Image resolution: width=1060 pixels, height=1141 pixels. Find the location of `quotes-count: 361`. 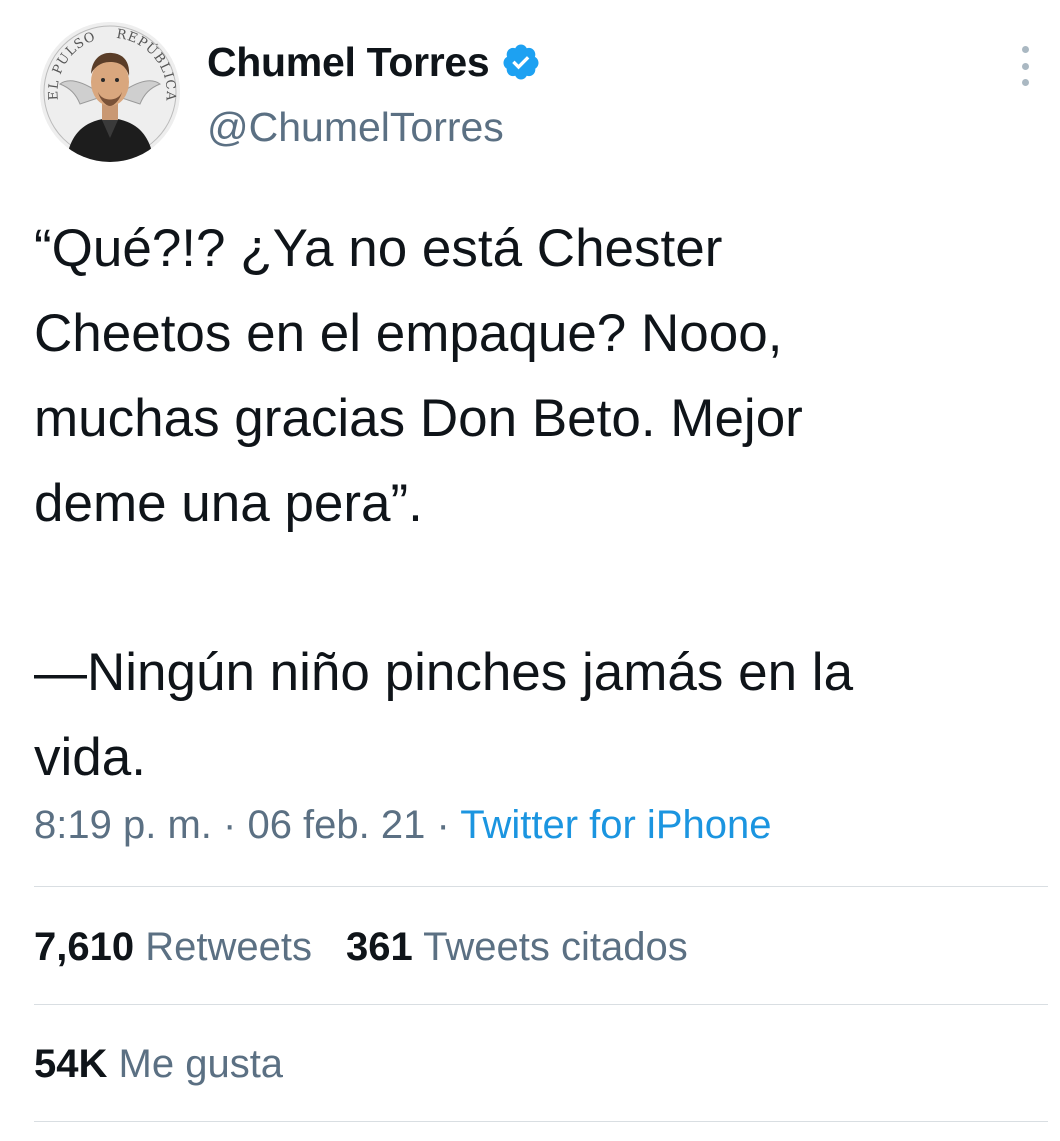

quotes-count: 361 is located at coordinates (379, 947).